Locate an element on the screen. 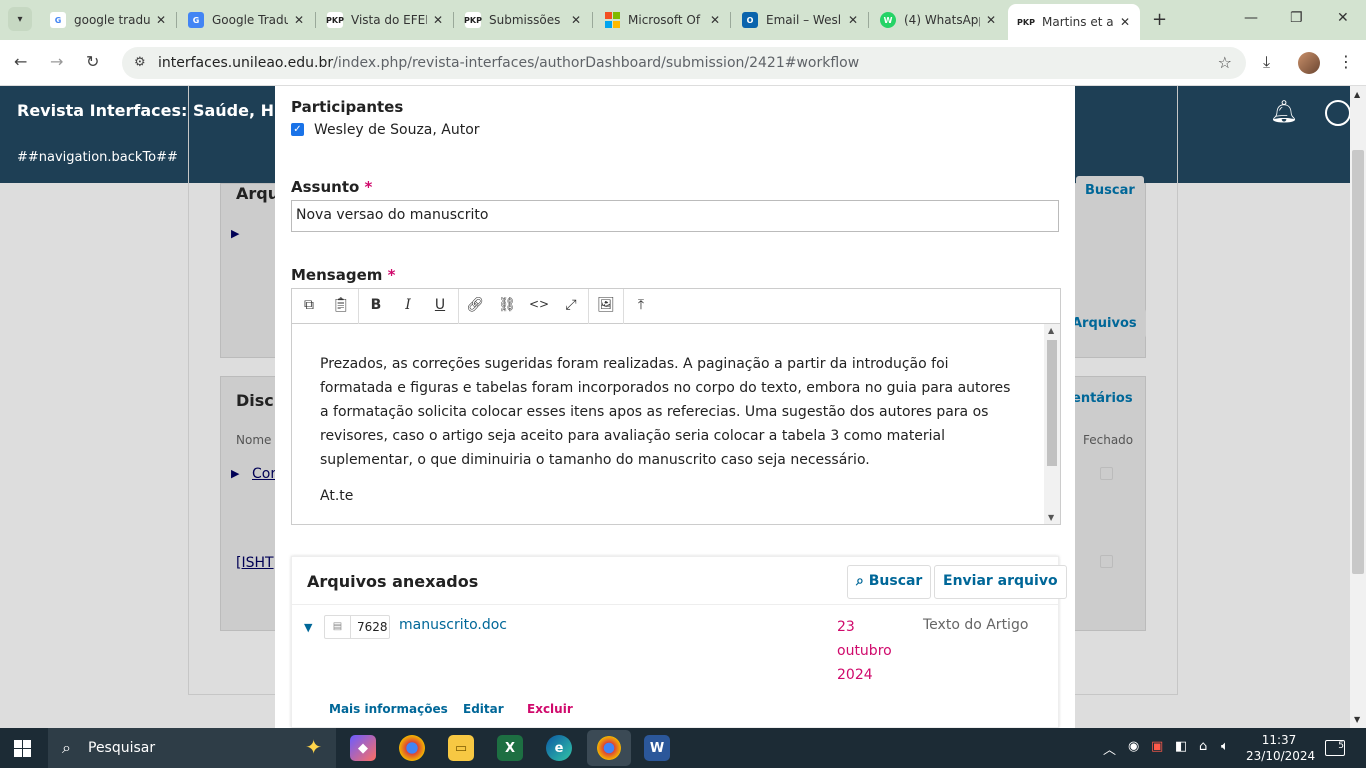  chrome-profile-active-icon is located at coordinates (609, 748).